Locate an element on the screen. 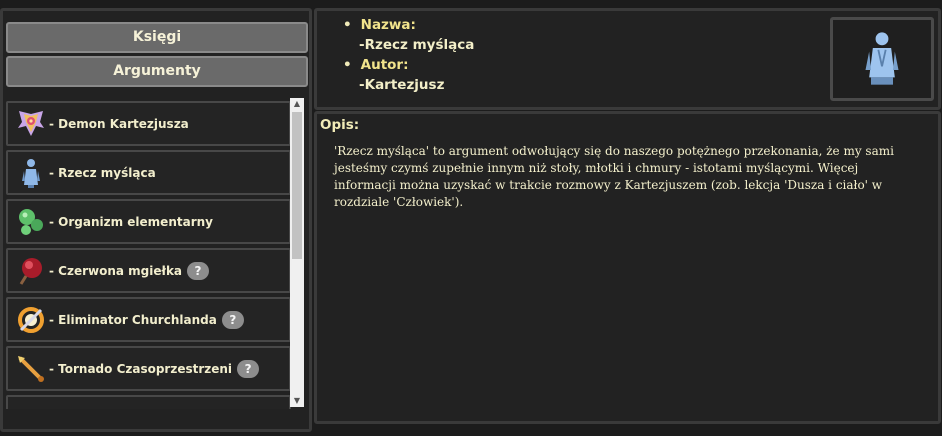 The width and height of the screenshot is (942, 436). list-item-demon: - Demon Kartezjusza is located at coordinates (148, 123).